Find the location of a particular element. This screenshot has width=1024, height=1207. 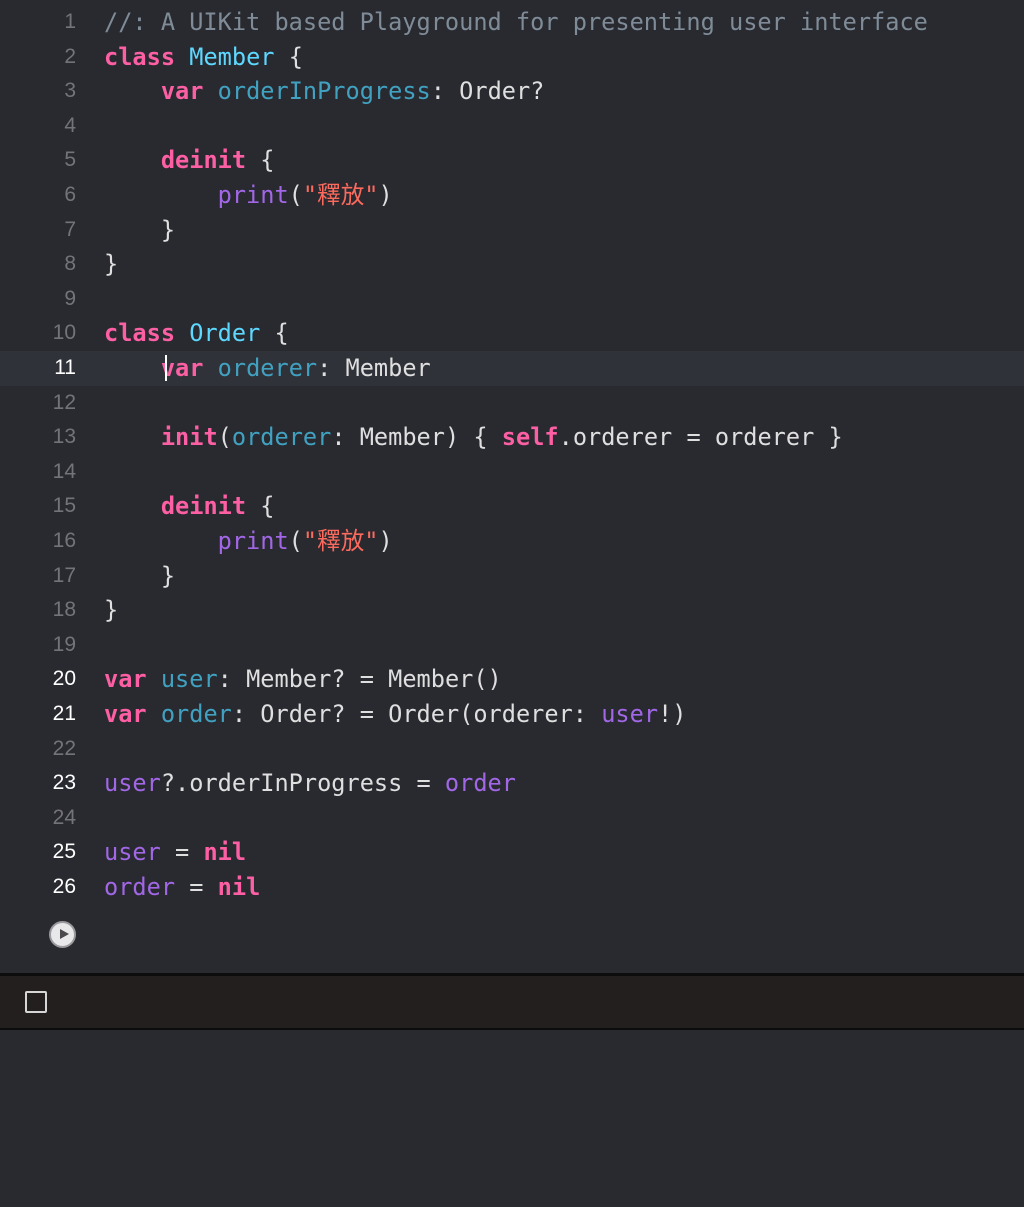

code-token: : Member is located at coordinates (374, 368).